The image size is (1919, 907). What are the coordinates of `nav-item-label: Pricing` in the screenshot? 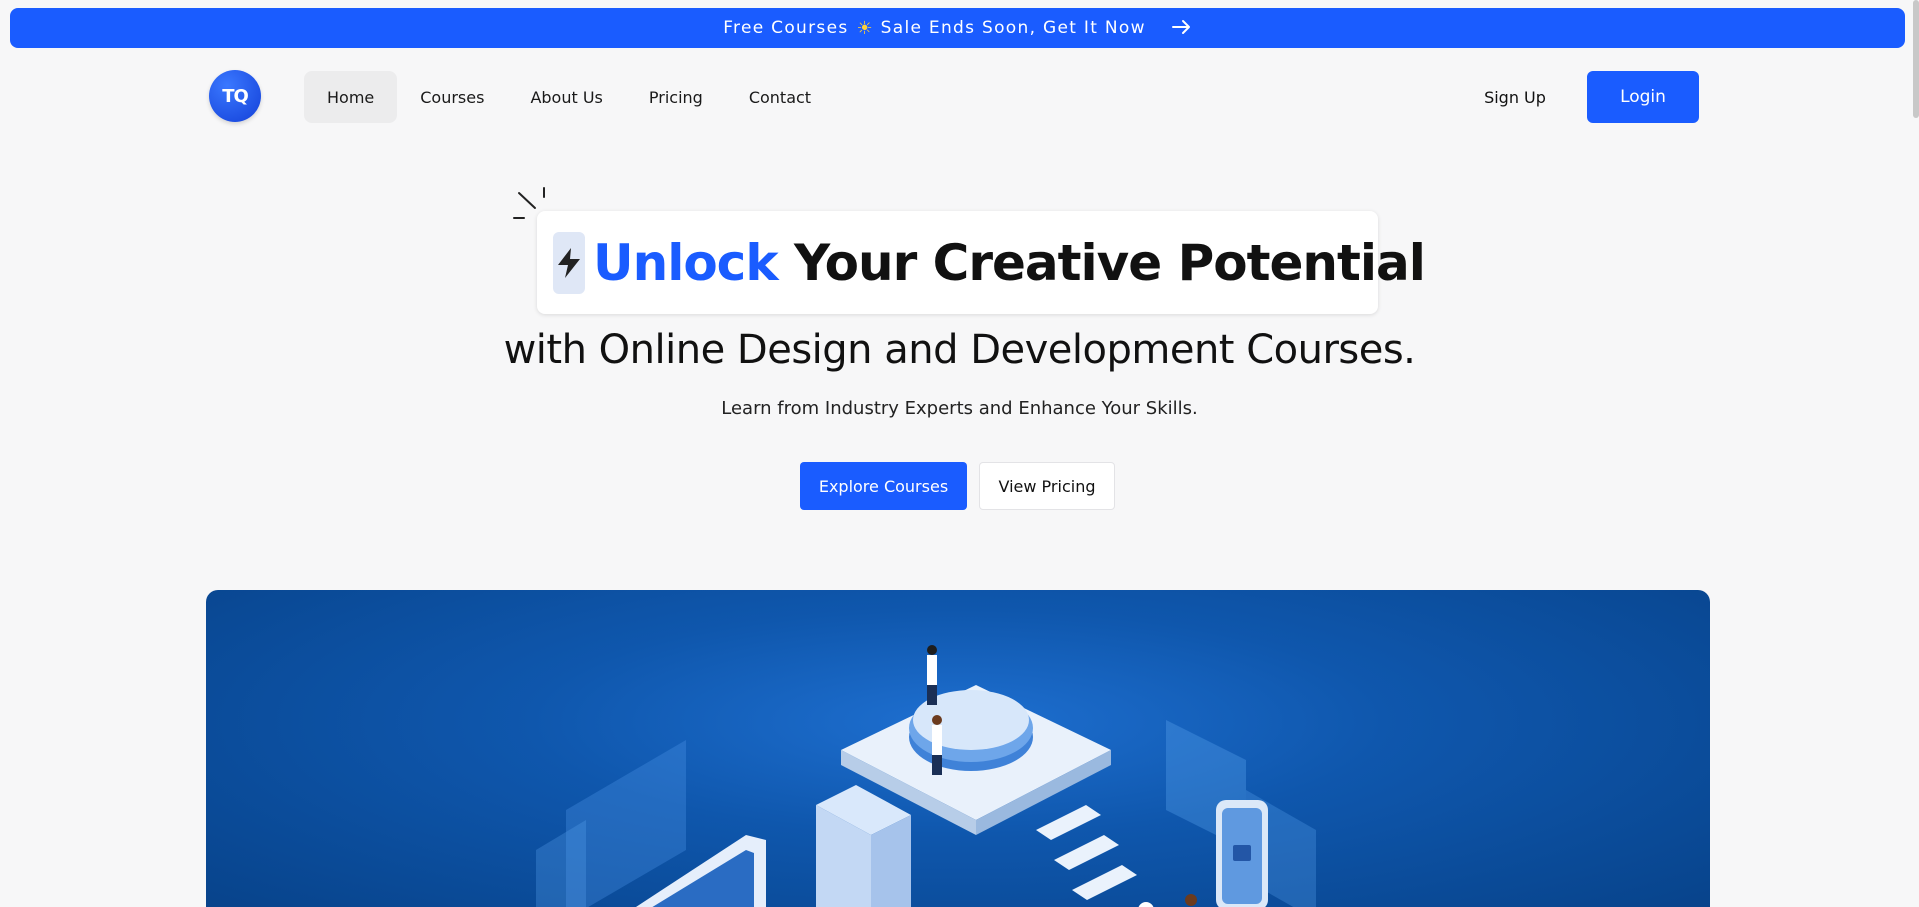 It's located at (675, 97).